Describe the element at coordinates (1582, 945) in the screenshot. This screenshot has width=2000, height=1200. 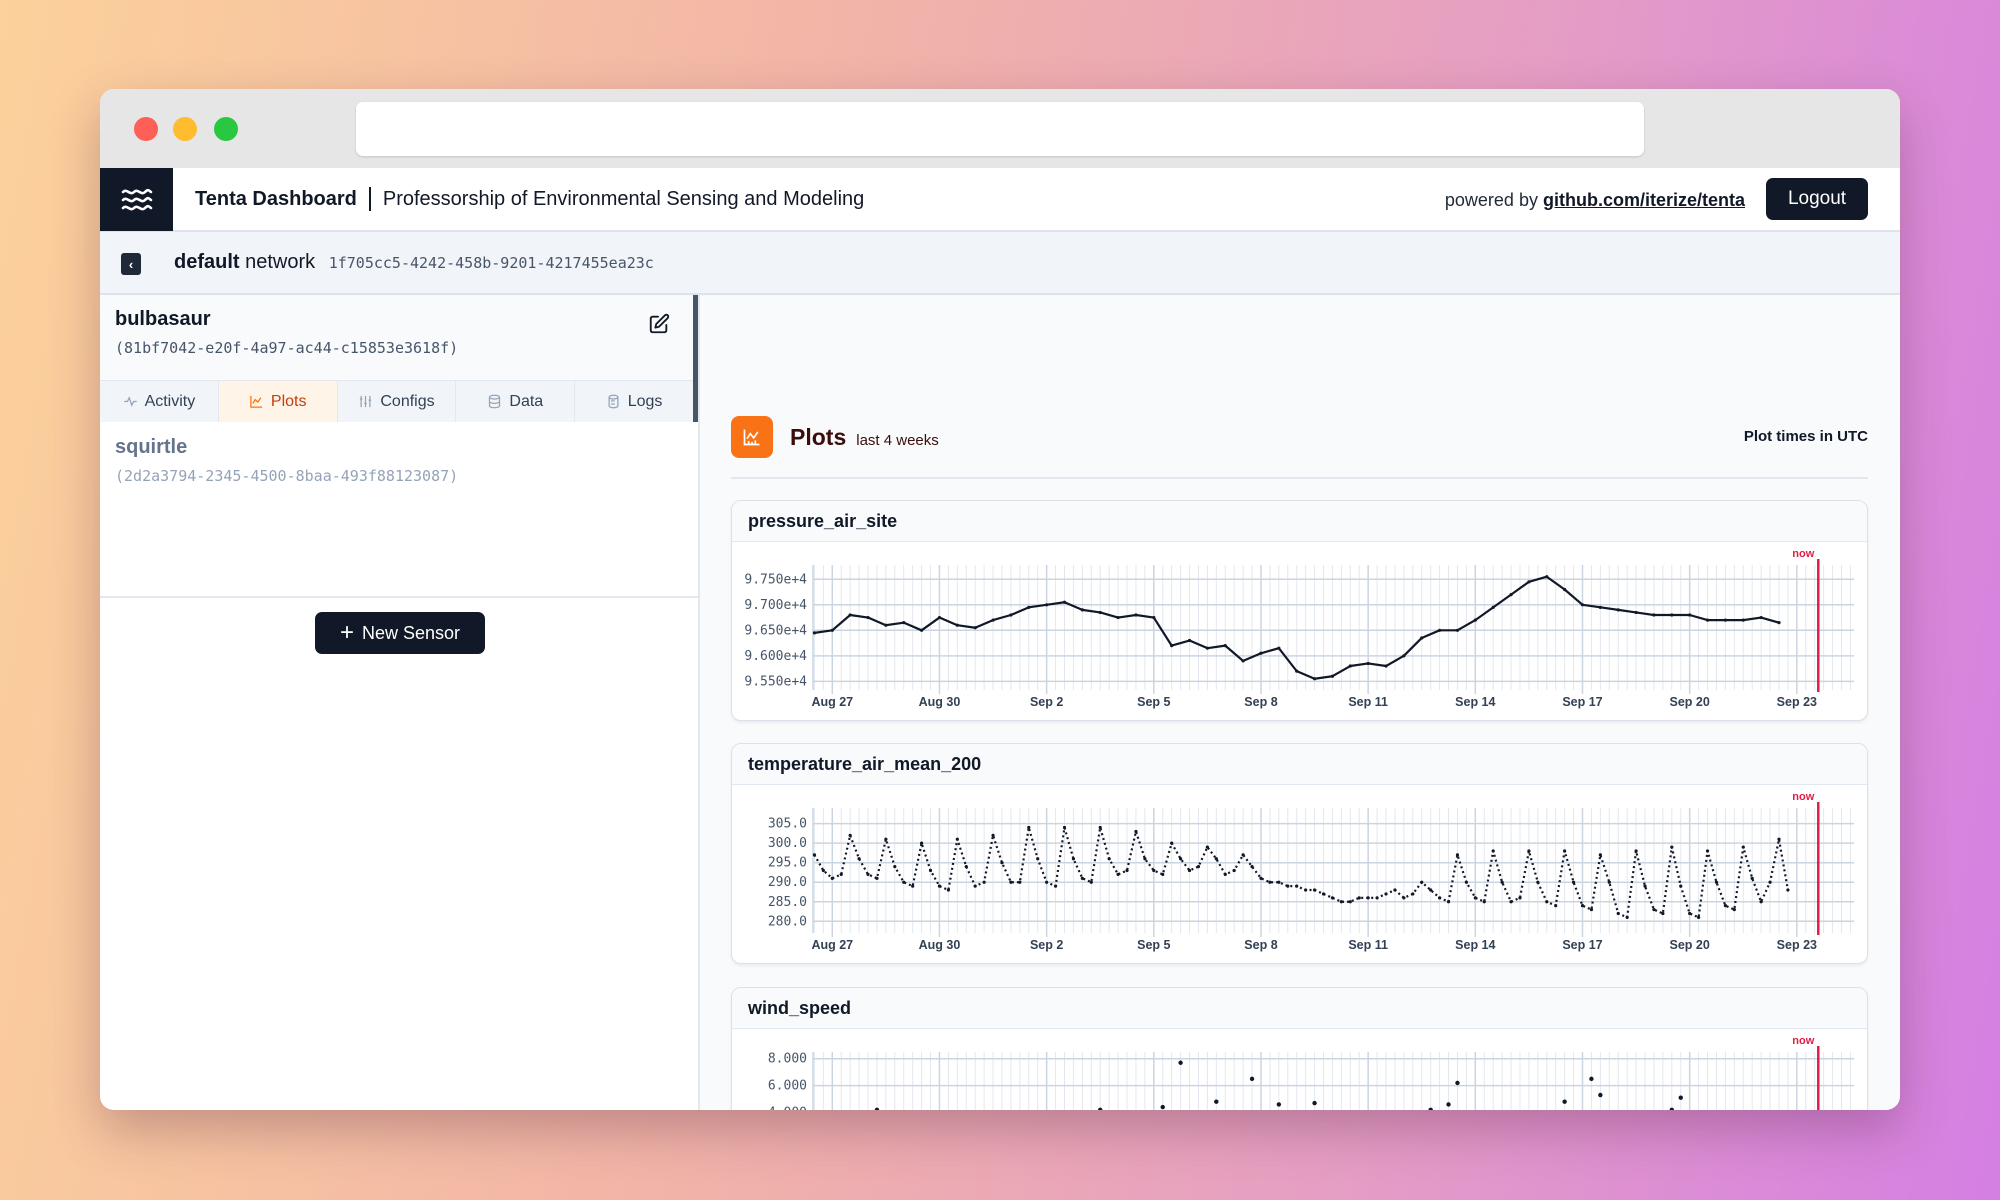
I see `x-tick-label: Sep 17` at that location.